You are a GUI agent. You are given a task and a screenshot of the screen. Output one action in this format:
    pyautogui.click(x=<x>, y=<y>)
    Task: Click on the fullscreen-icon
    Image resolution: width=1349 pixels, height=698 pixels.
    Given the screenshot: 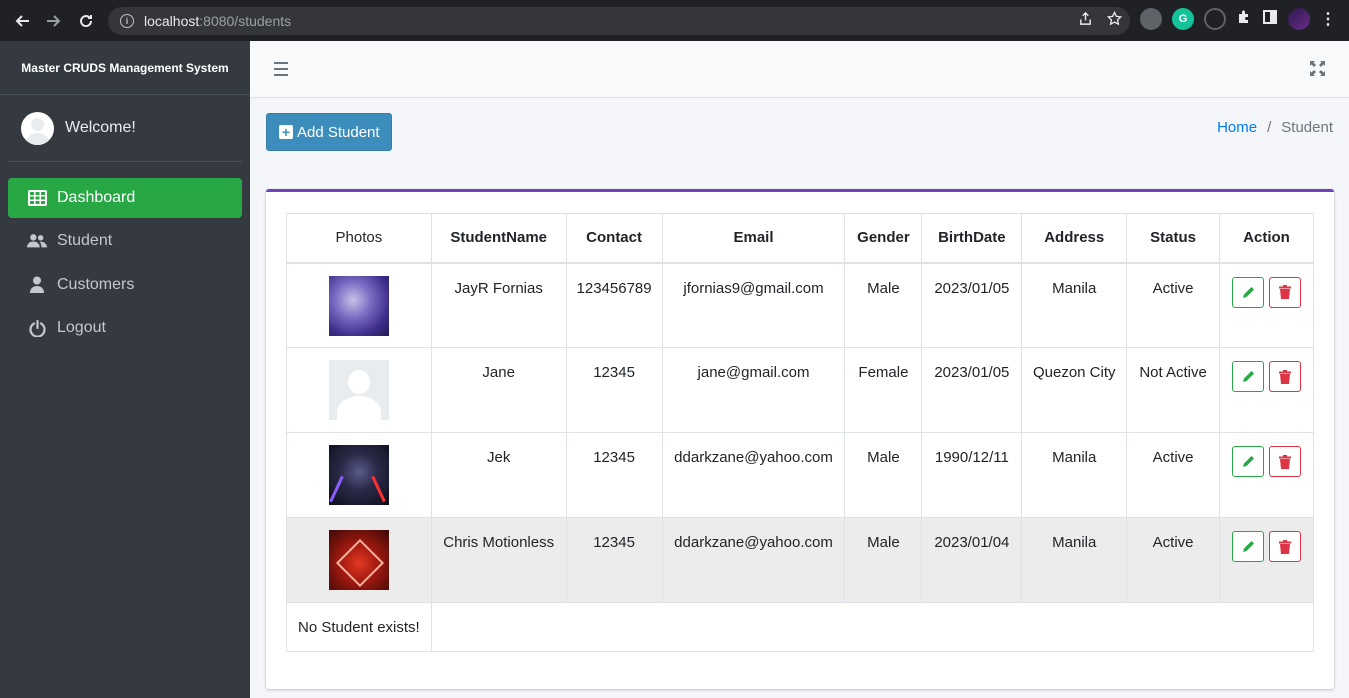 What is the action you would take?
    pyautogui.click(x=1317, y=68)
    